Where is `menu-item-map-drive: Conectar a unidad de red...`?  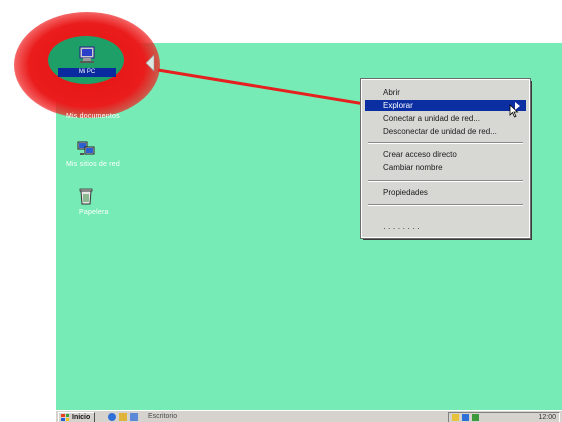 menu-item-map-drive: Conectar a unidad de red... is located at coordinates (445, 118).